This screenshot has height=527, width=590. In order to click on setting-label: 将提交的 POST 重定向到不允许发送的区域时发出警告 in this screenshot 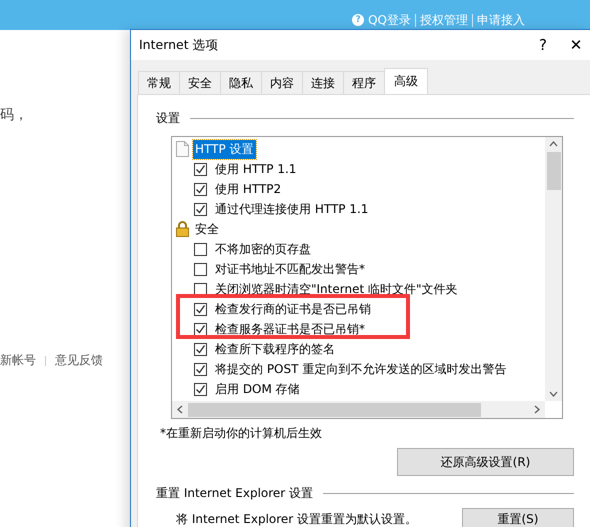, I will do `click(360, 369)`.